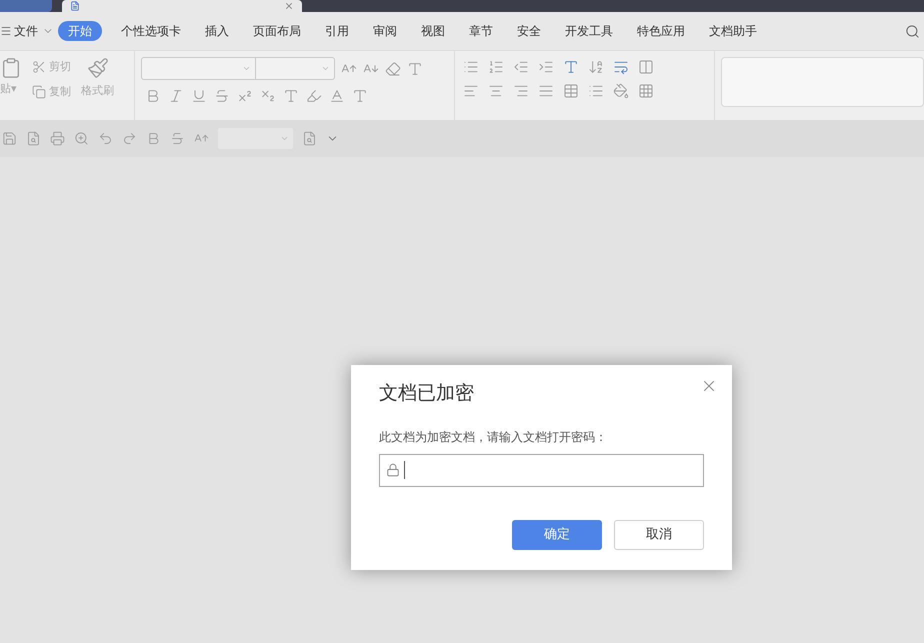 Image resolution: width=924 pixels, height=643 pixels. What do you see at coordinates (39, 91) in the screenshot?
I see `copy-icon` at bounding box center [39, 91].